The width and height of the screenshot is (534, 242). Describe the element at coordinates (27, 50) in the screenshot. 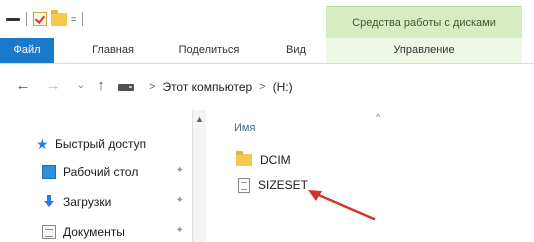

I see `tab-file: Файл` at that location.